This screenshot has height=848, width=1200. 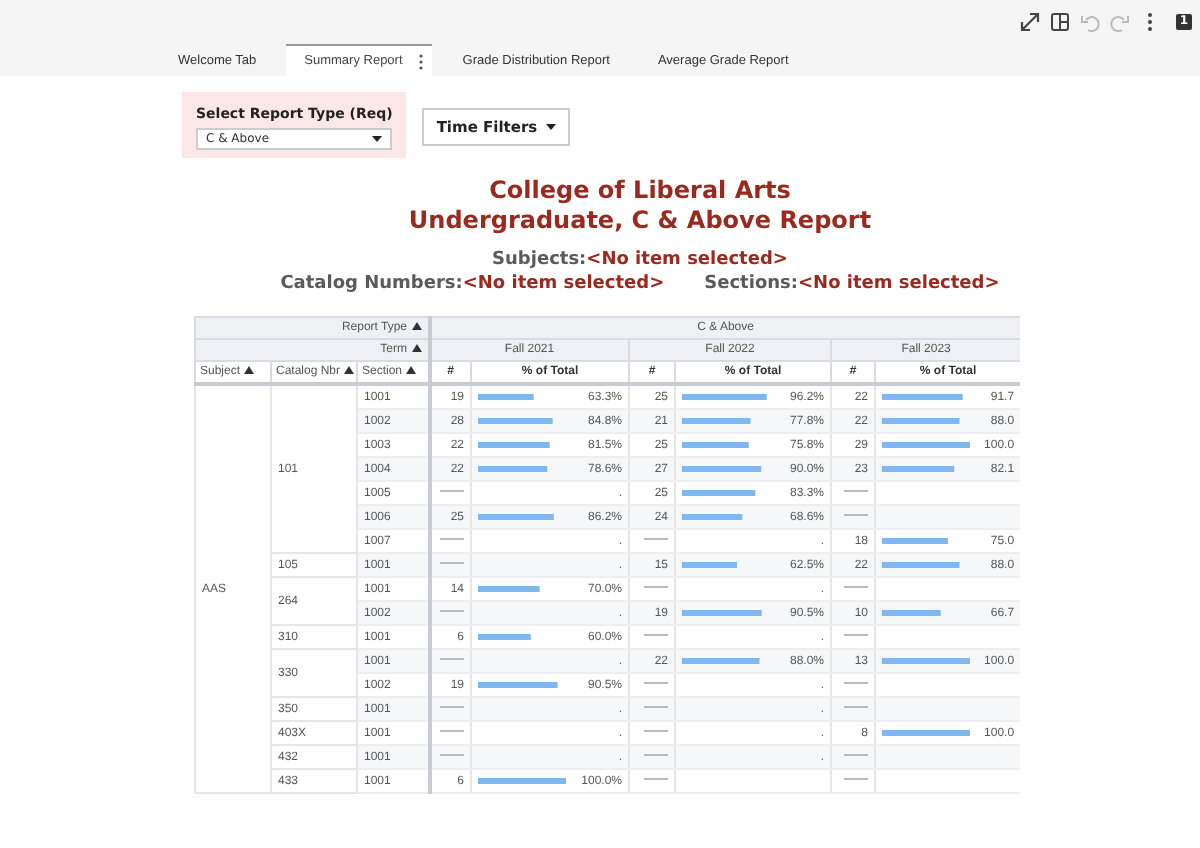 What do you see at coordinates (421, 61) in the screenshot?
I see `more-icon` at bounding box center [421, 61].